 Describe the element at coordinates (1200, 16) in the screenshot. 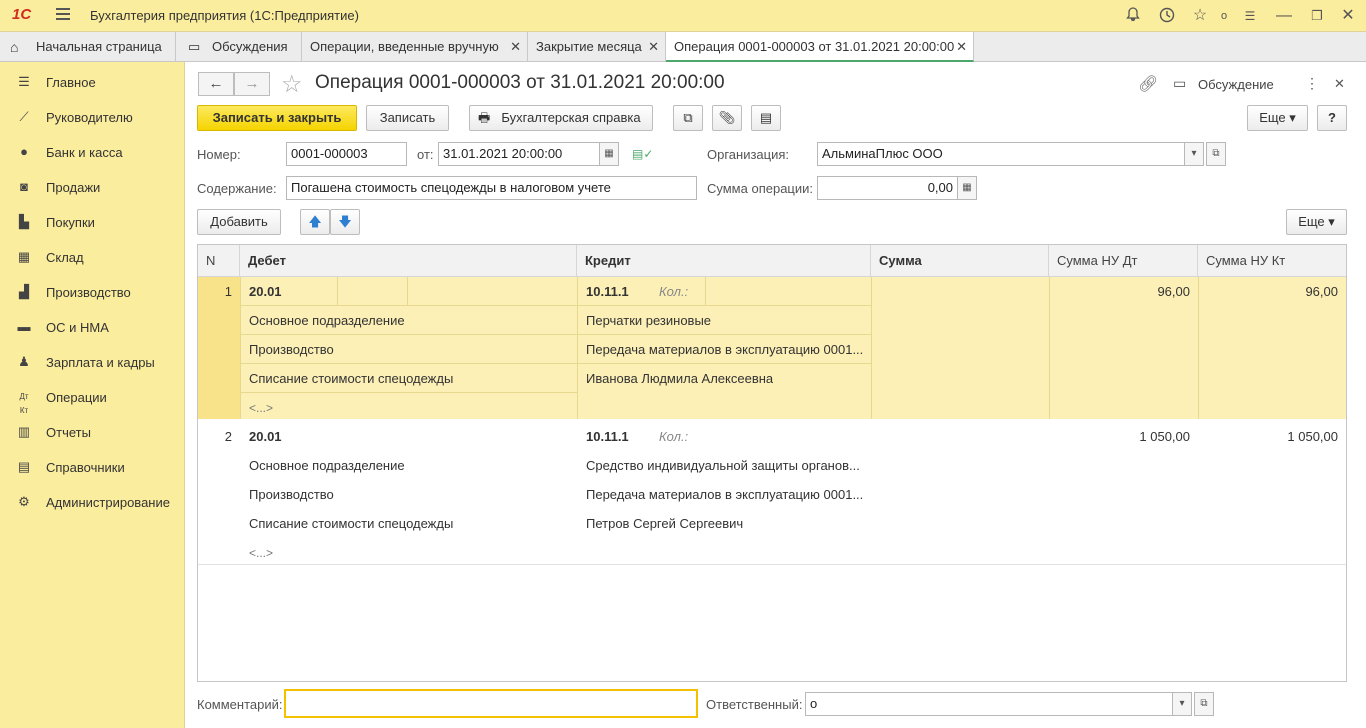

I see `star-icon: ☆` at that location.